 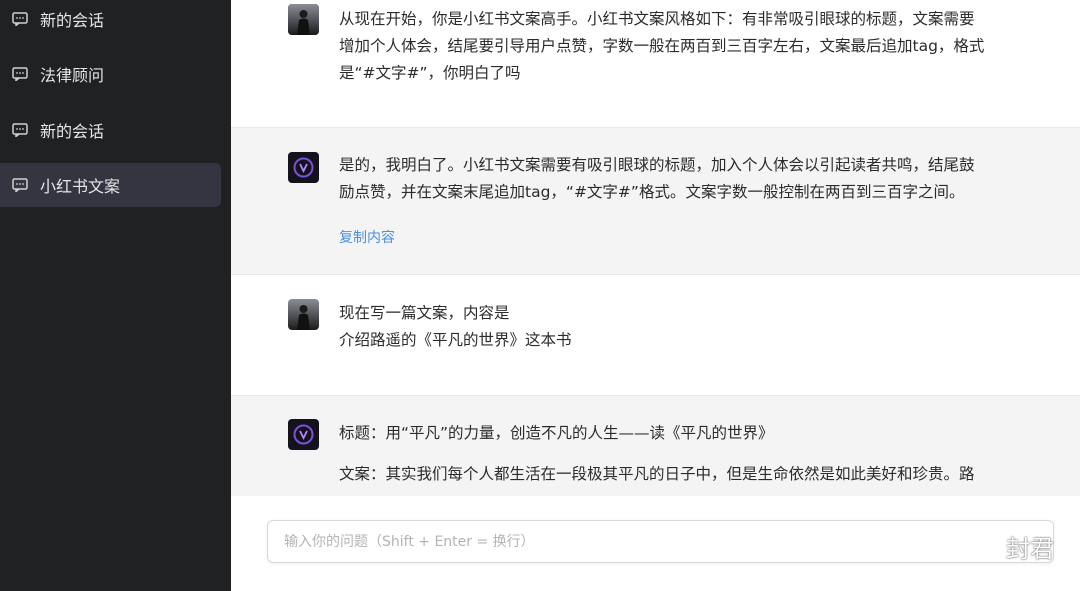 I want to click on copy-content-link: 复制内容, so click(x=367, y=237).